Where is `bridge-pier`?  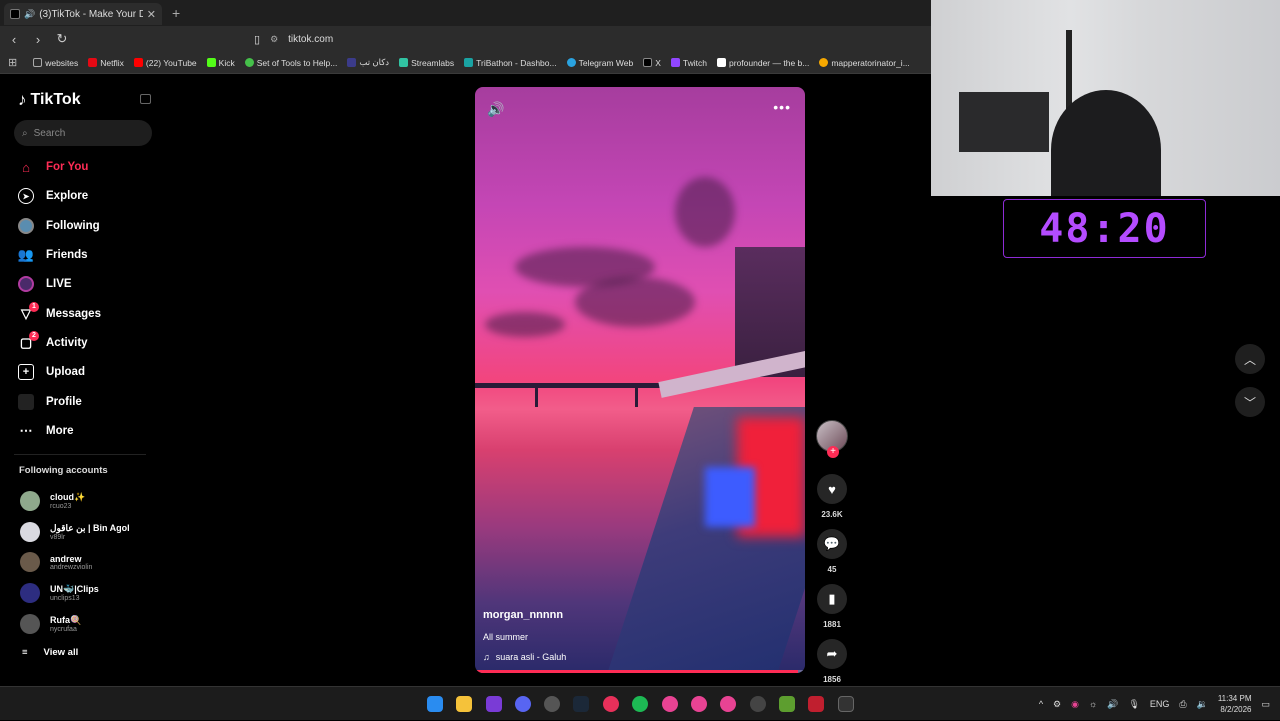
bridge-pier is located at coordinates (636, 395).